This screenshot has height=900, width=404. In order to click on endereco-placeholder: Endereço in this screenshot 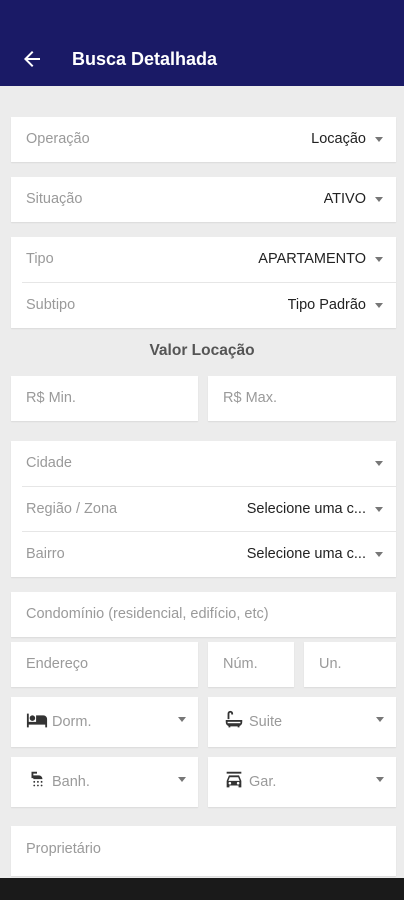, I will do `click(57, 664)`.